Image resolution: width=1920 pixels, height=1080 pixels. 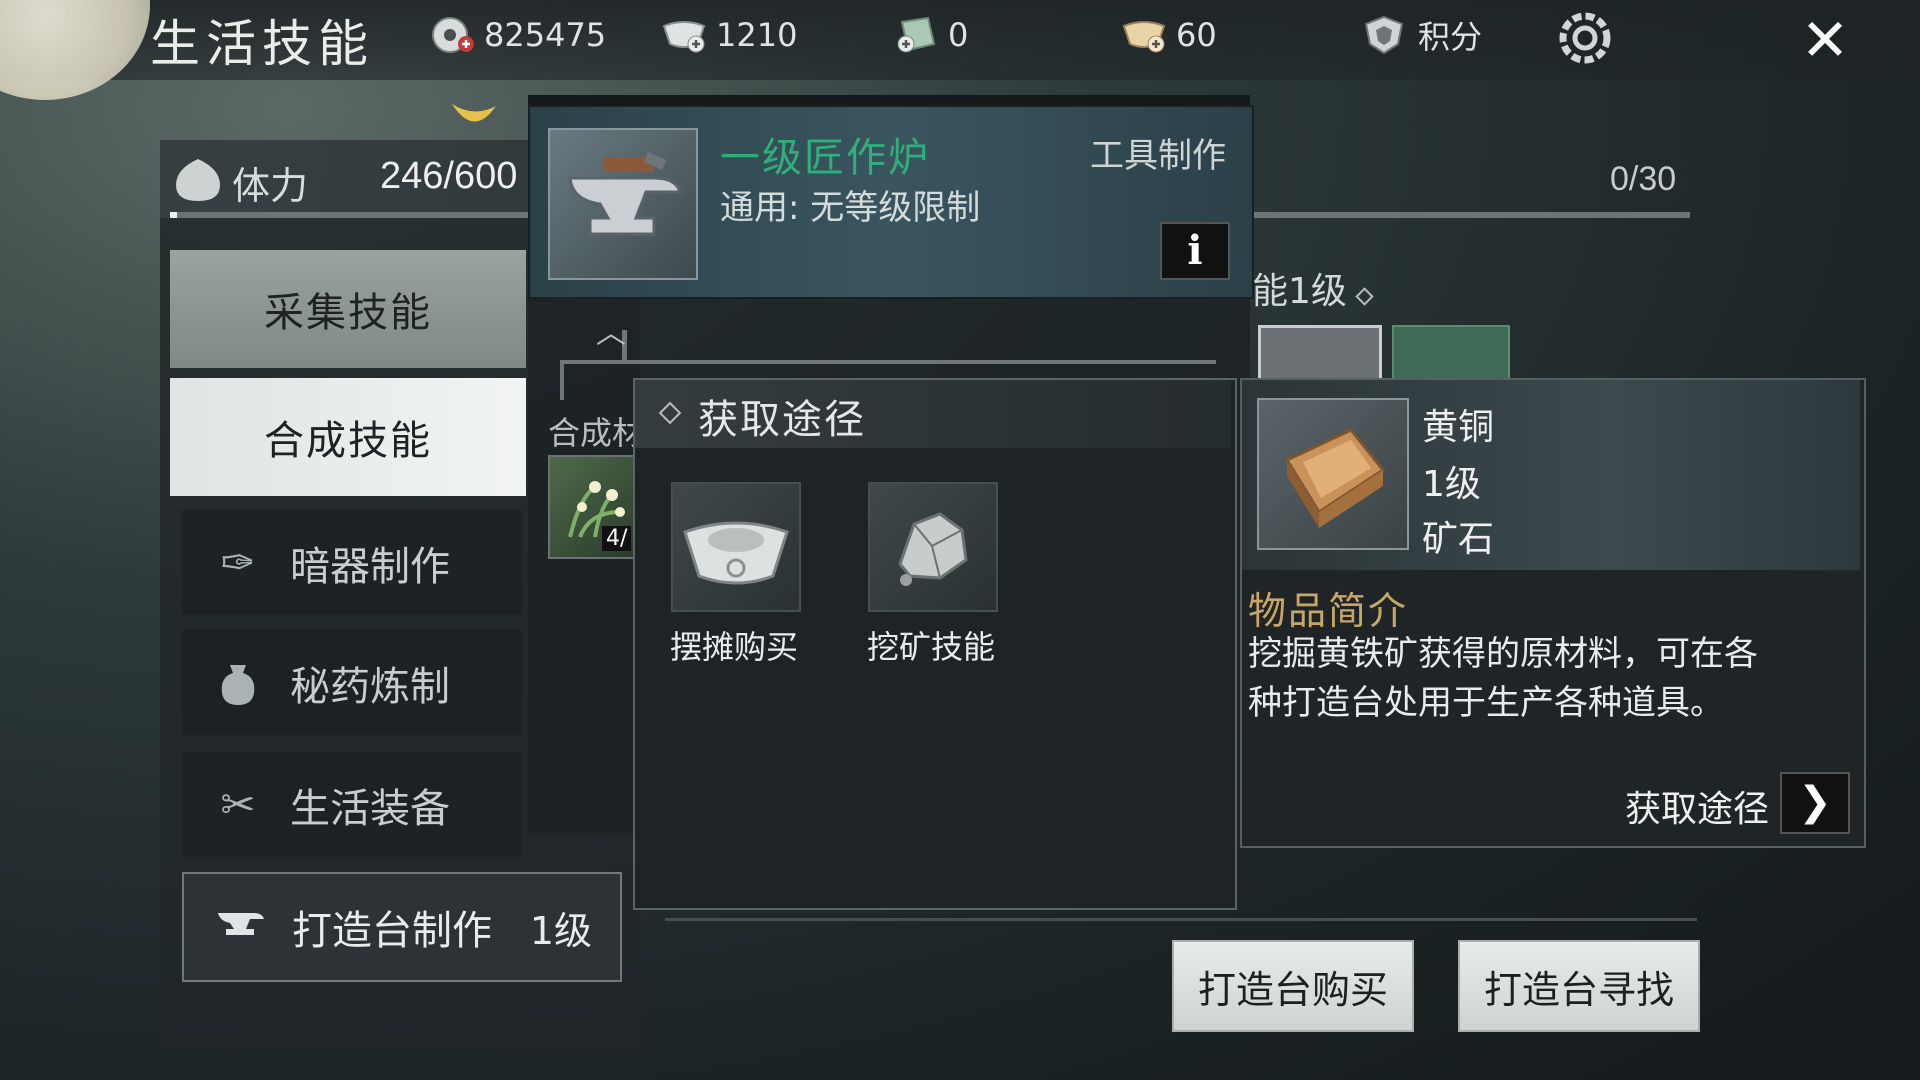 What do you see at coordinates (1333, 474) in the screenshot?
I see `brass-ingot-icon` at bounding box center [1333, 474].